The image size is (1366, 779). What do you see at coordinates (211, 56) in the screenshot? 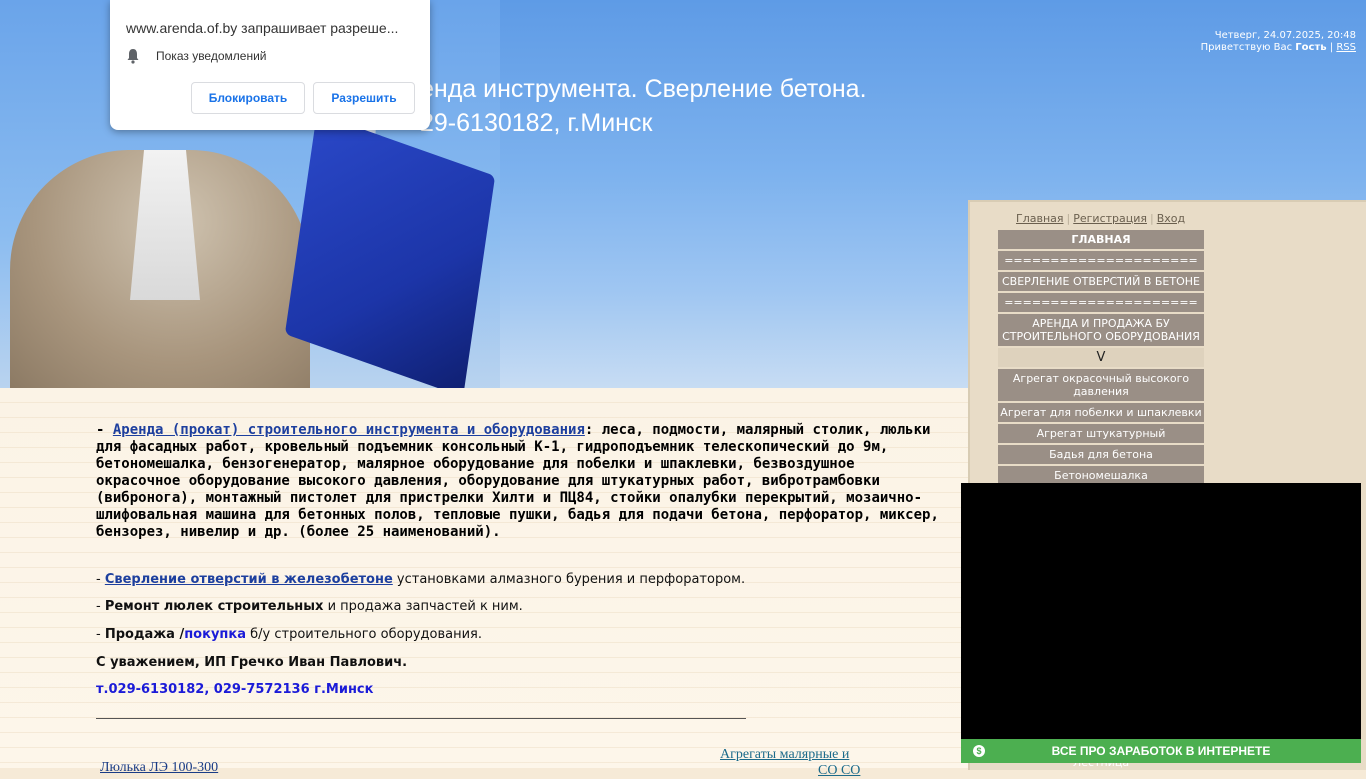
I see `notification-text: Показ уведомлений` at bounding box center [211, 56].